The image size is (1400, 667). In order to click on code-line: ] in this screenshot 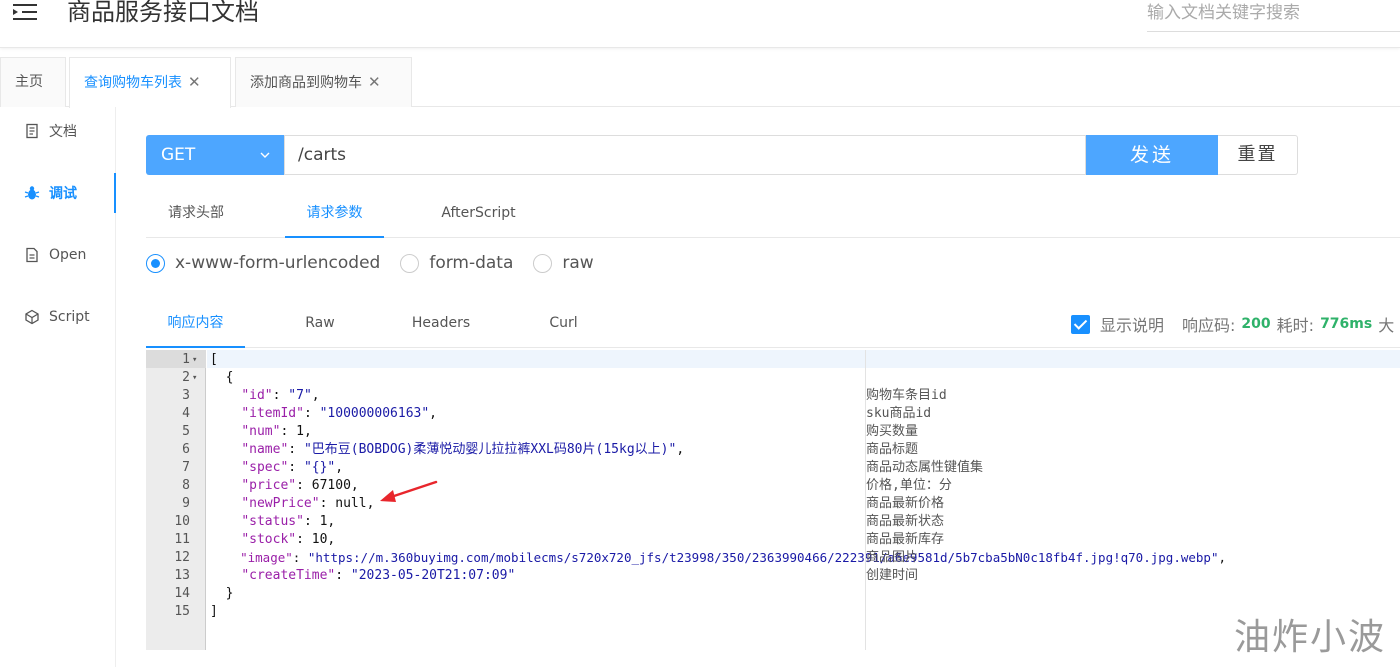, I will do `click(214, 611)`.